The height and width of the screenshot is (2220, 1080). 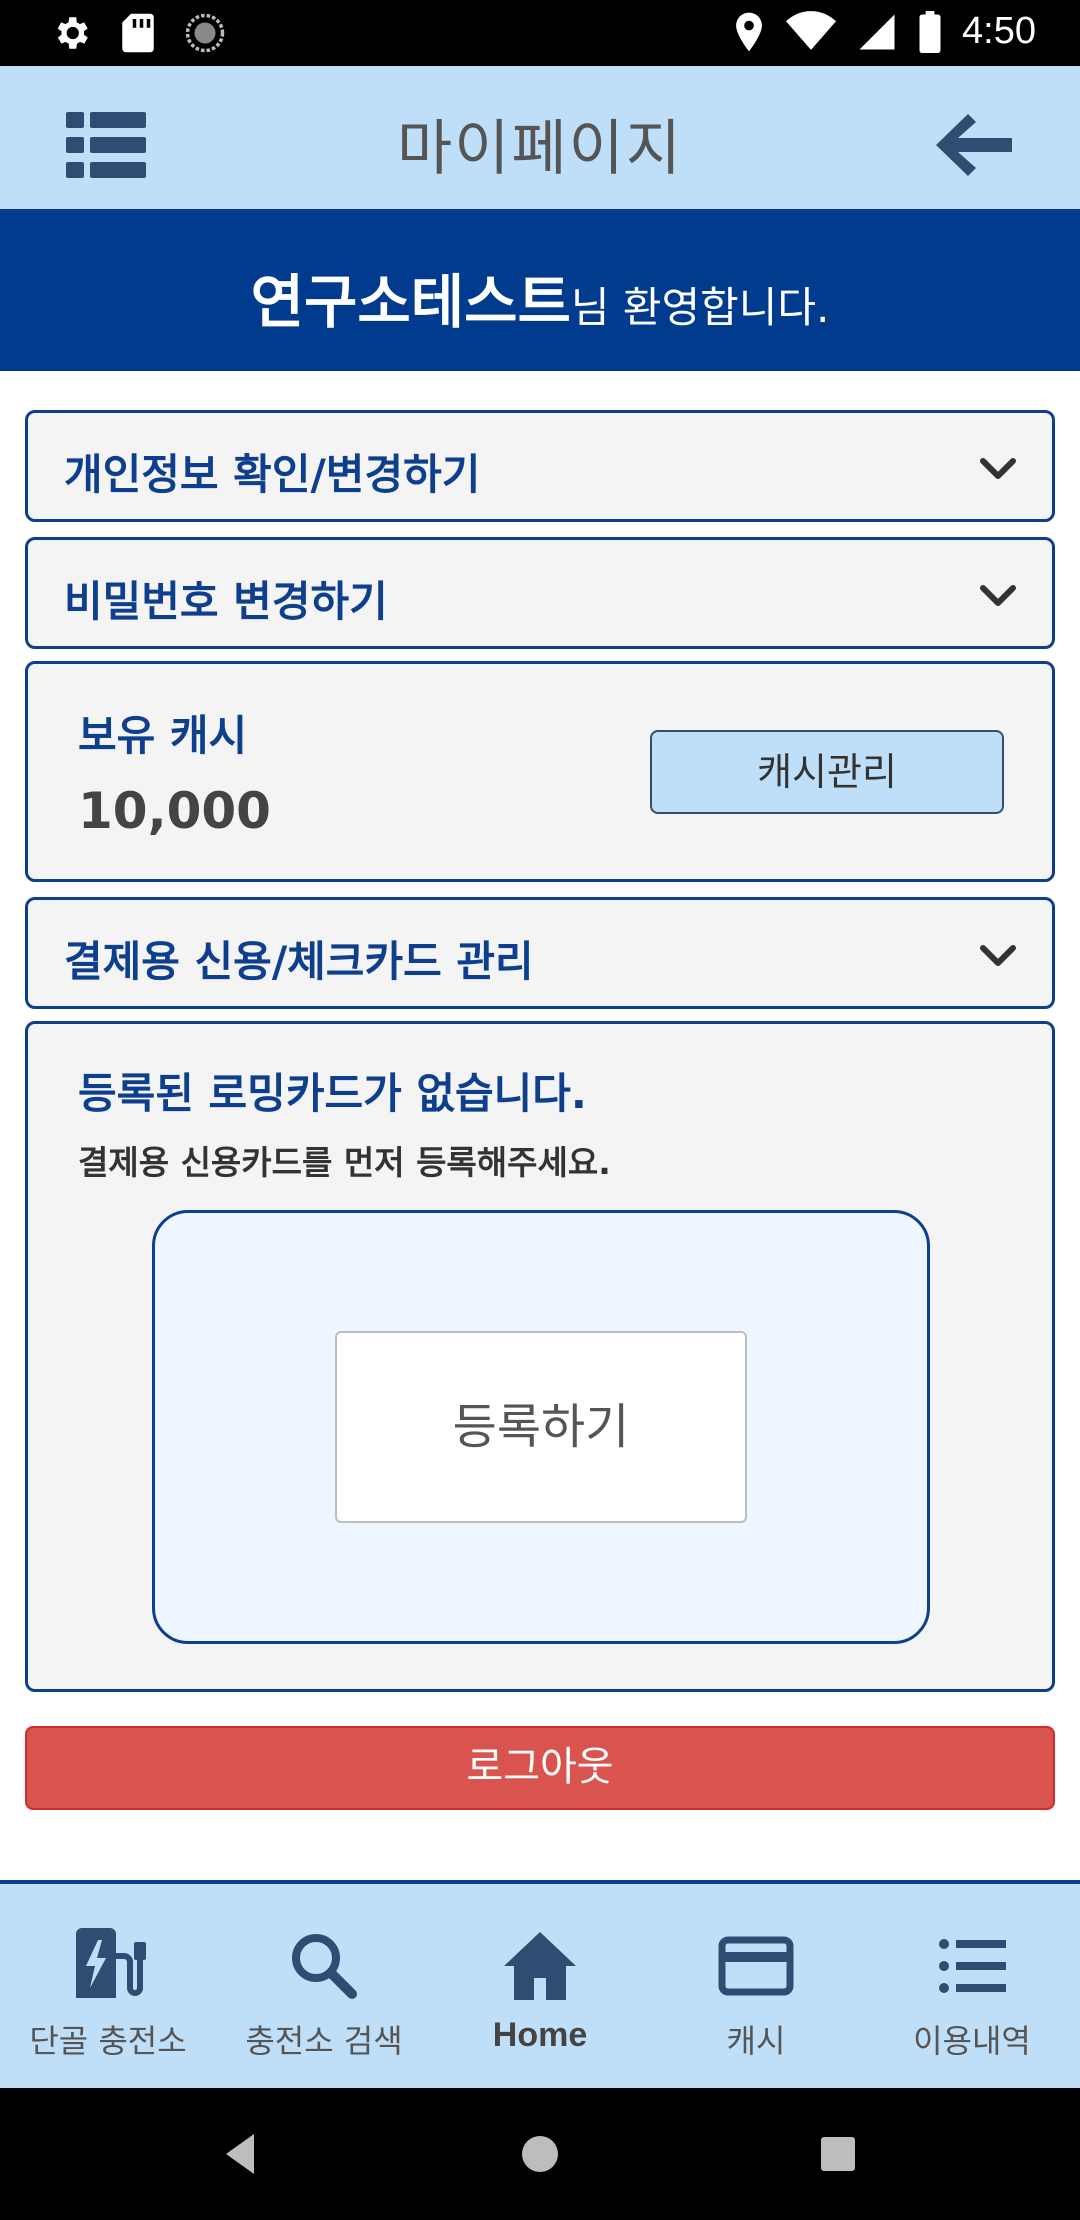 I want to click on signal-icon, so click(x=877, y=31).